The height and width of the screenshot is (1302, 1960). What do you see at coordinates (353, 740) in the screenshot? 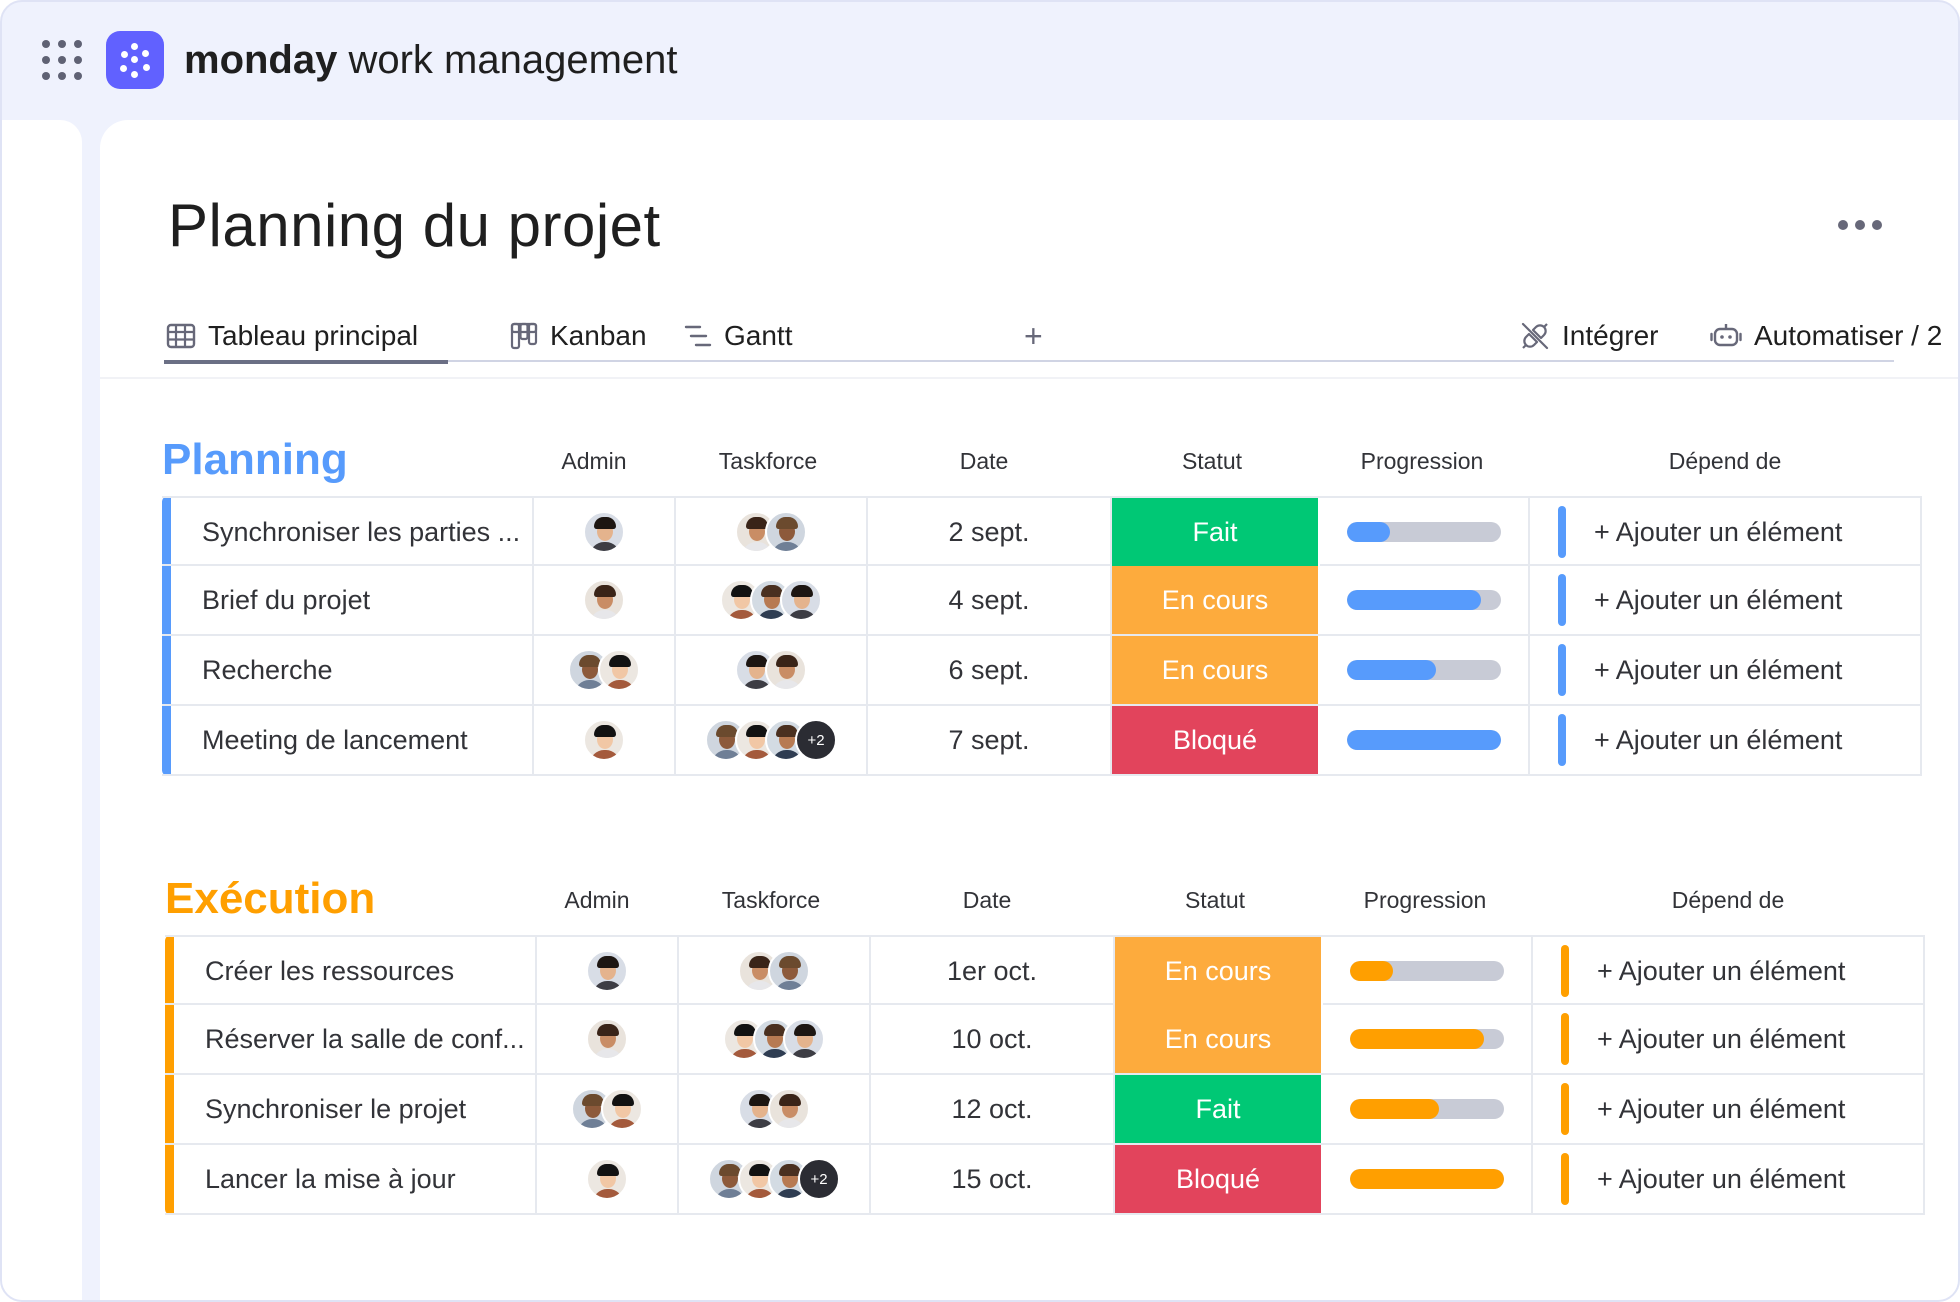
I see `item-name: Meeting de lancement` at bounding box center [353, 740].